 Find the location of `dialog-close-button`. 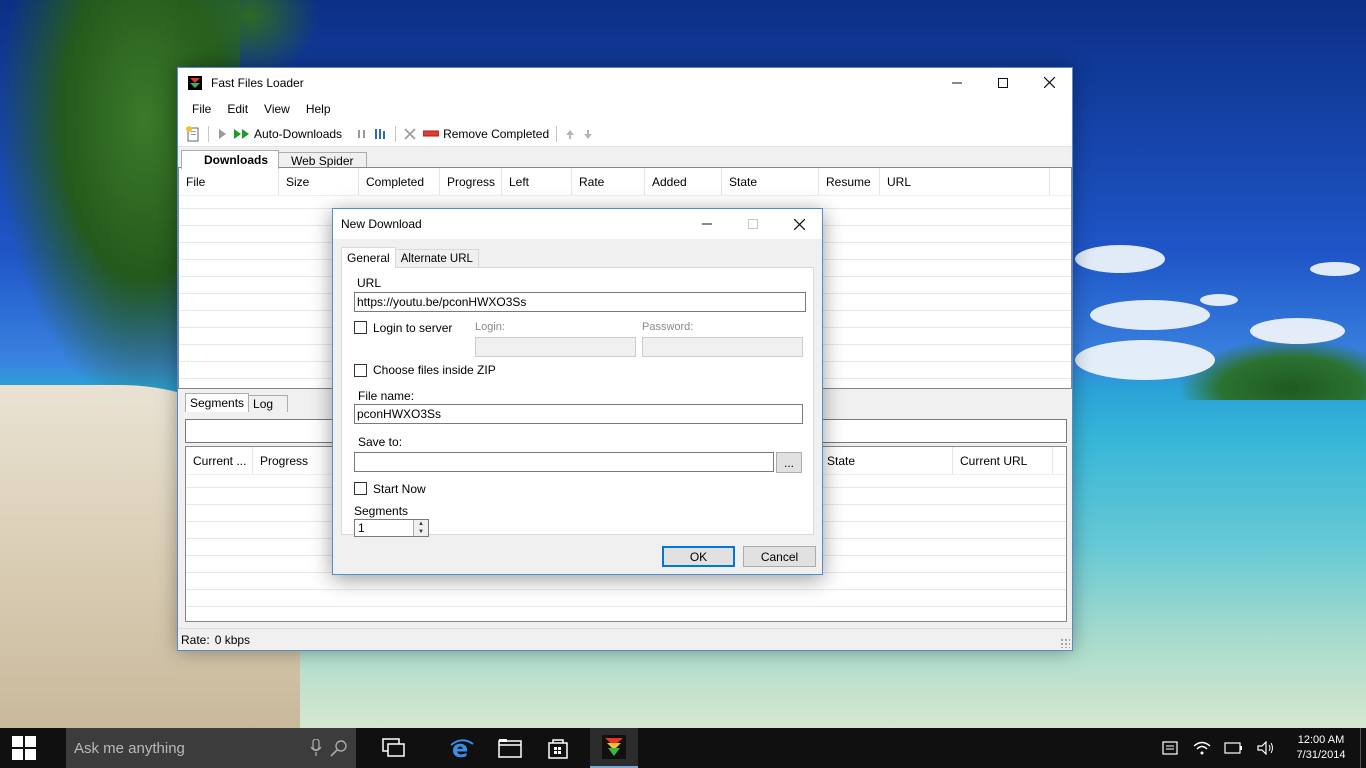

dialog-close-button is located at coordinates (799, 224).